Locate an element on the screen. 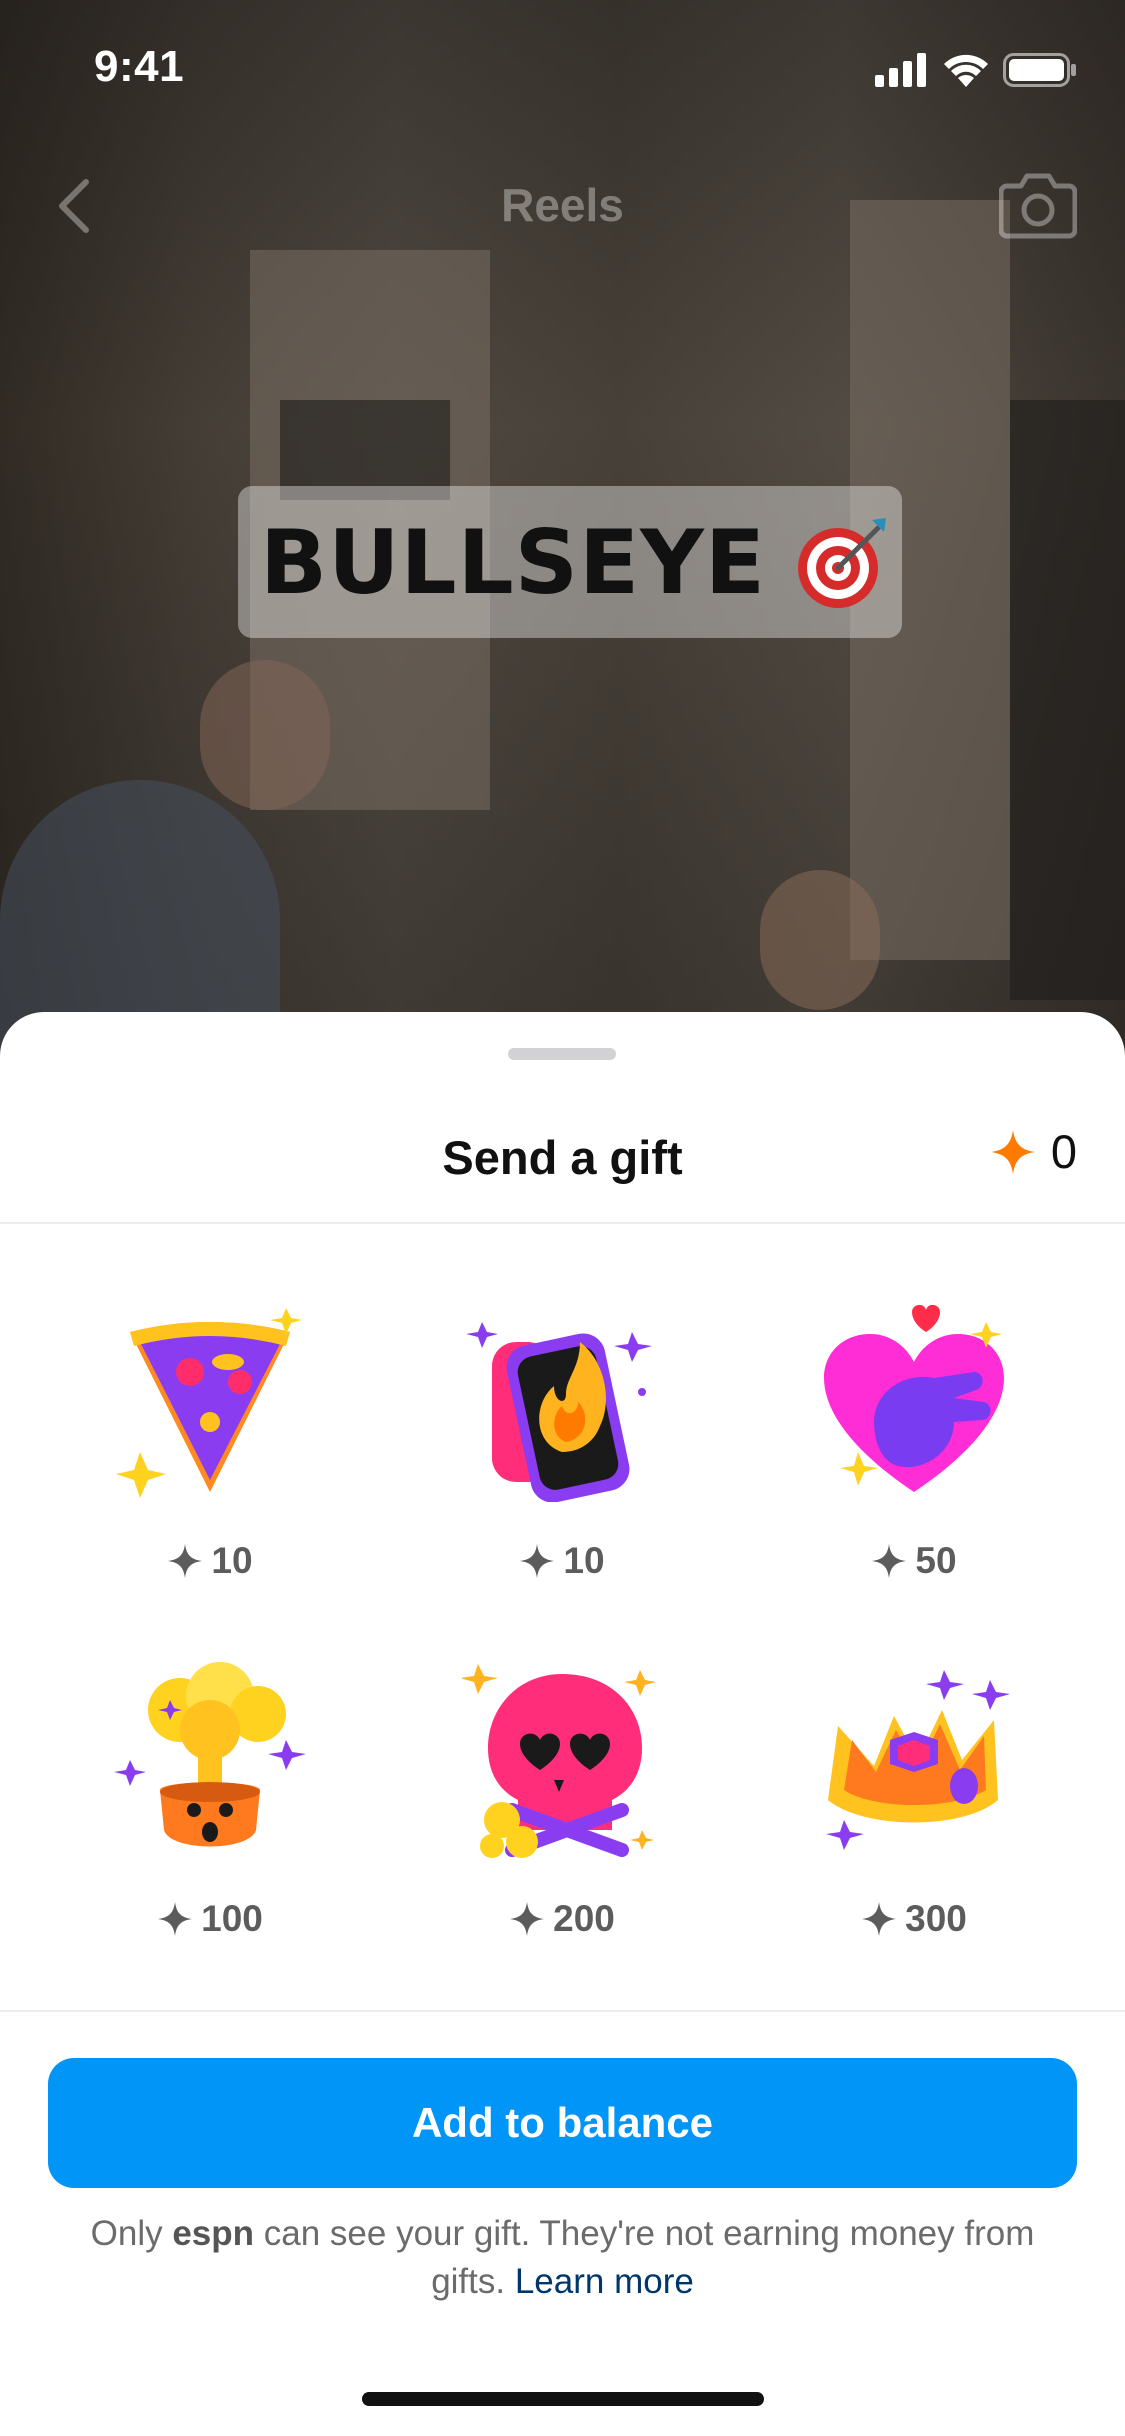 The height and width of the screenshot is (2436, 1125). phone-fire-sticker-icon is located at coordinates (559, 1412).